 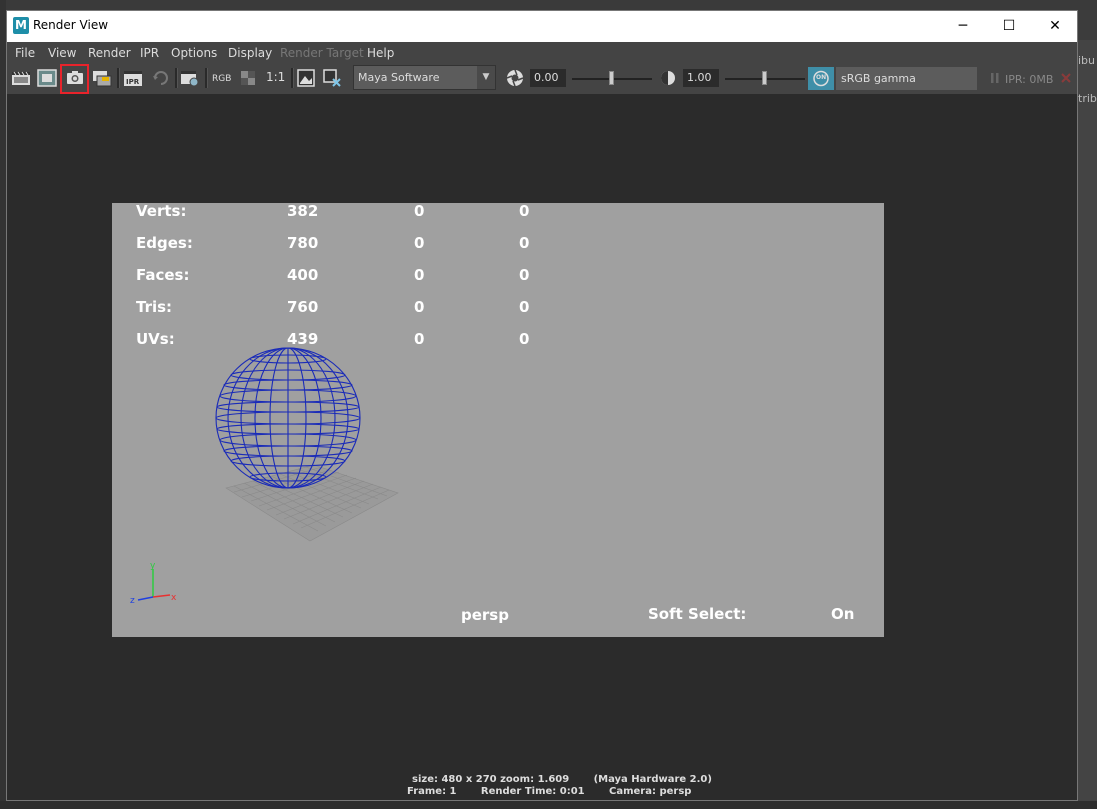 I want to click on close-button: ✕, so click(x=1055, y=26).